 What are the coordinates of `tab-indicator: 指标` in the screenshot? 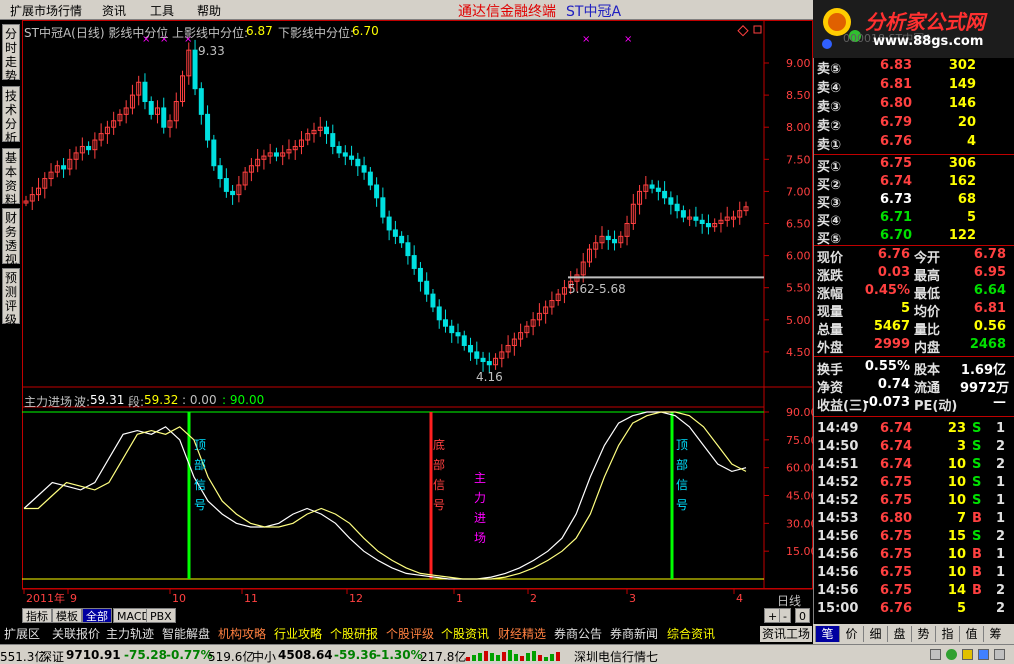 It's located at (37, 615).